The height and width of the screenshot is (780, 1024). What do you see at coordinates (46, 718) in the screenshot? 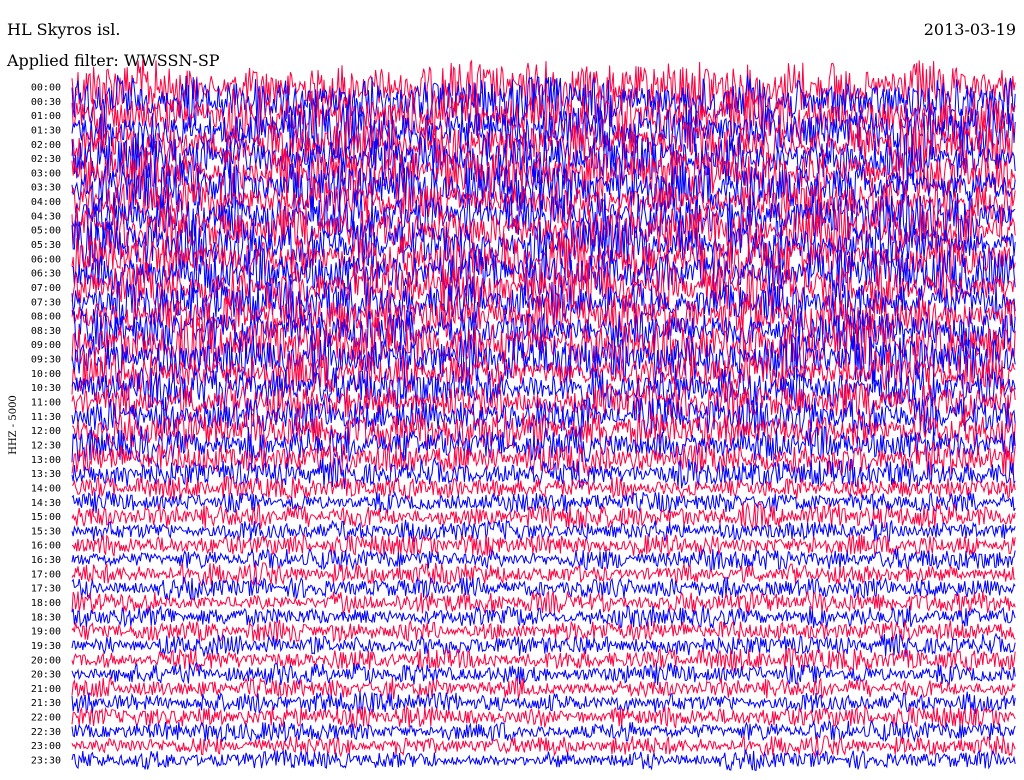
I see `row-label-2200: 22:00` at bounding box center [46, 718].